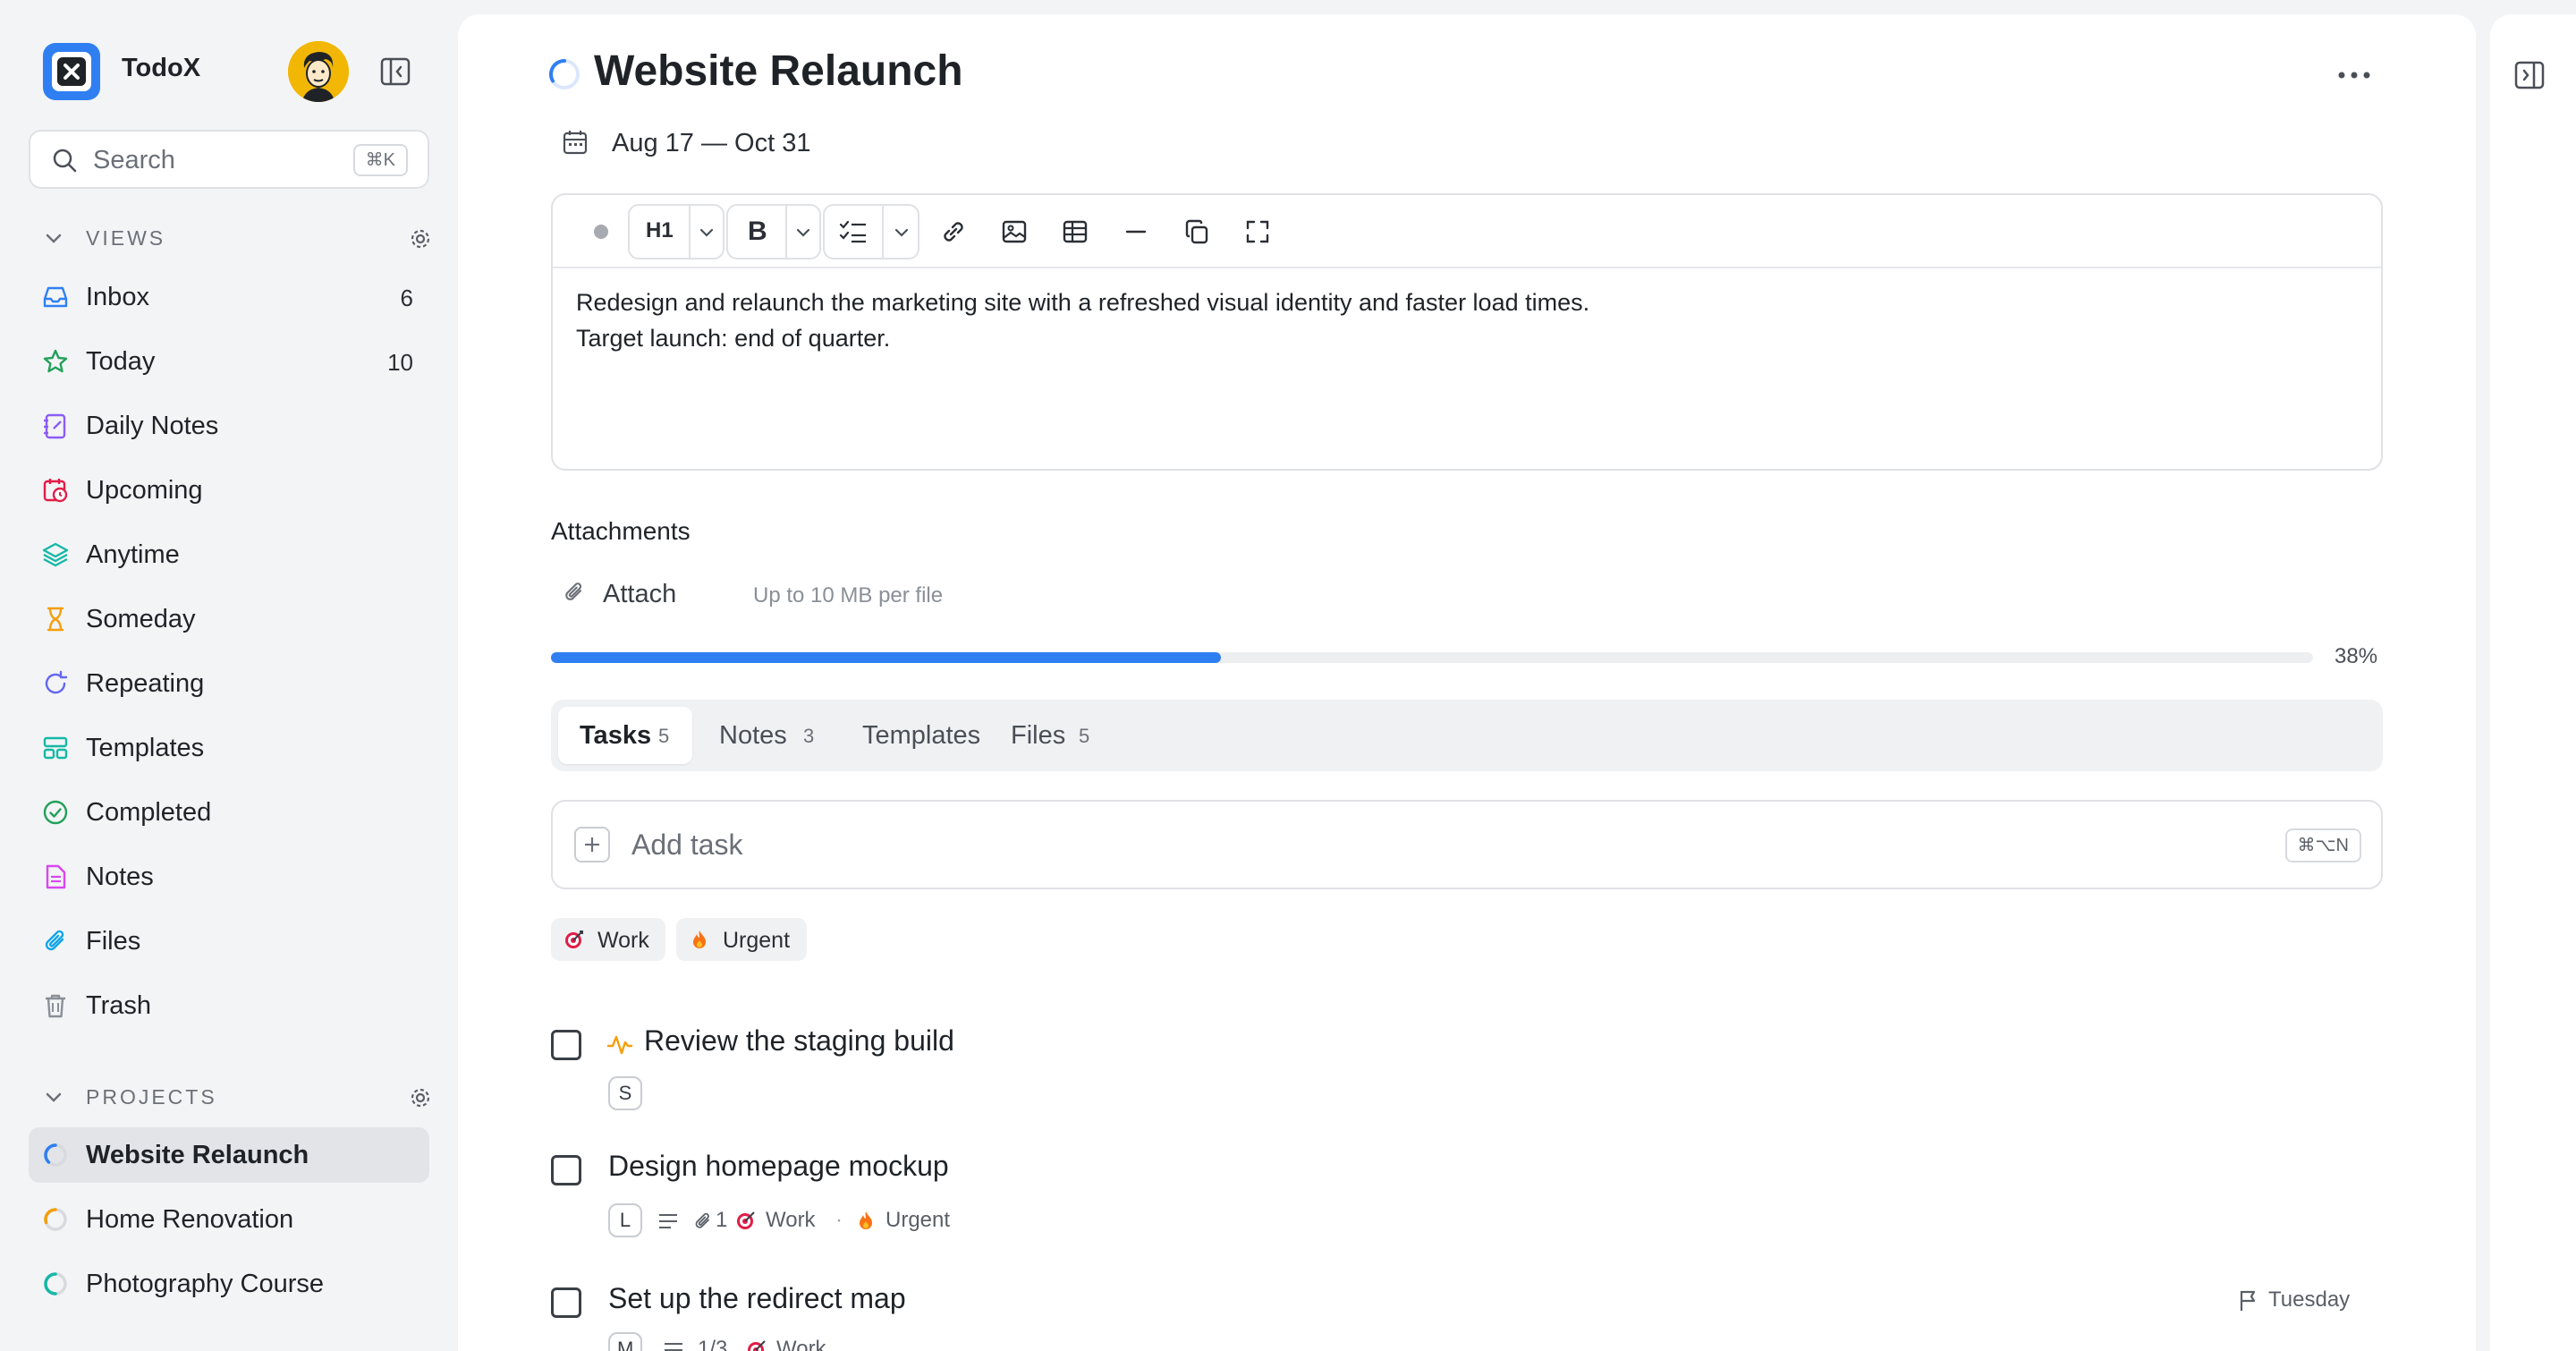 This screenshot has width=2576, height=1351. Describe the element at coordinates (778, 1167) in the screenshot. I see `task-title: Design homepage mockup` at that location.